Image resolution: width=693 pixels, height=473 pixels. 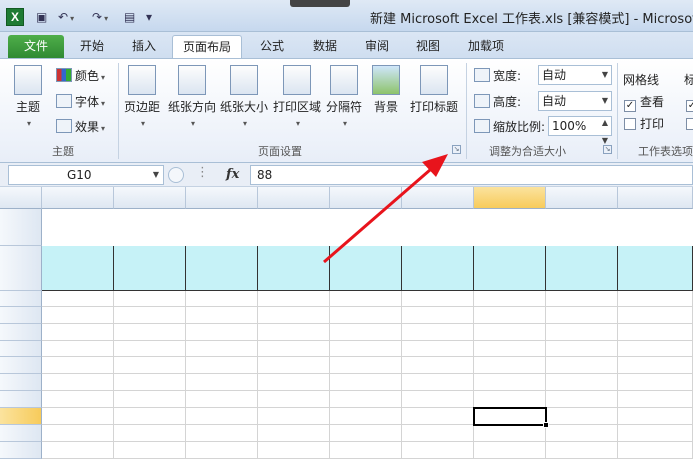 What do you see at coordinates (575, 75) in the screenshot?
I see `width-select: 自动 ▼` at bounding box center [575, 75].